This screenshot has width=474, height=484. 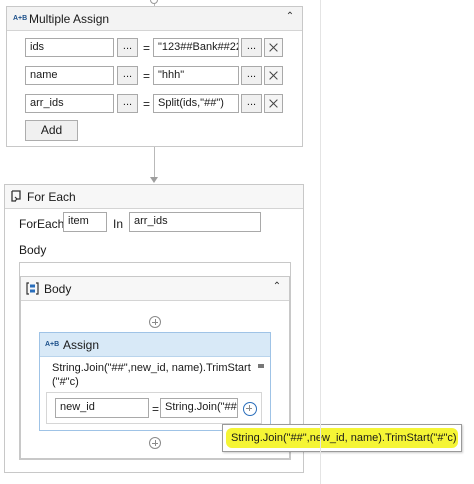 I want to click on connector-arrow-icon, so click(x=154, y=180).